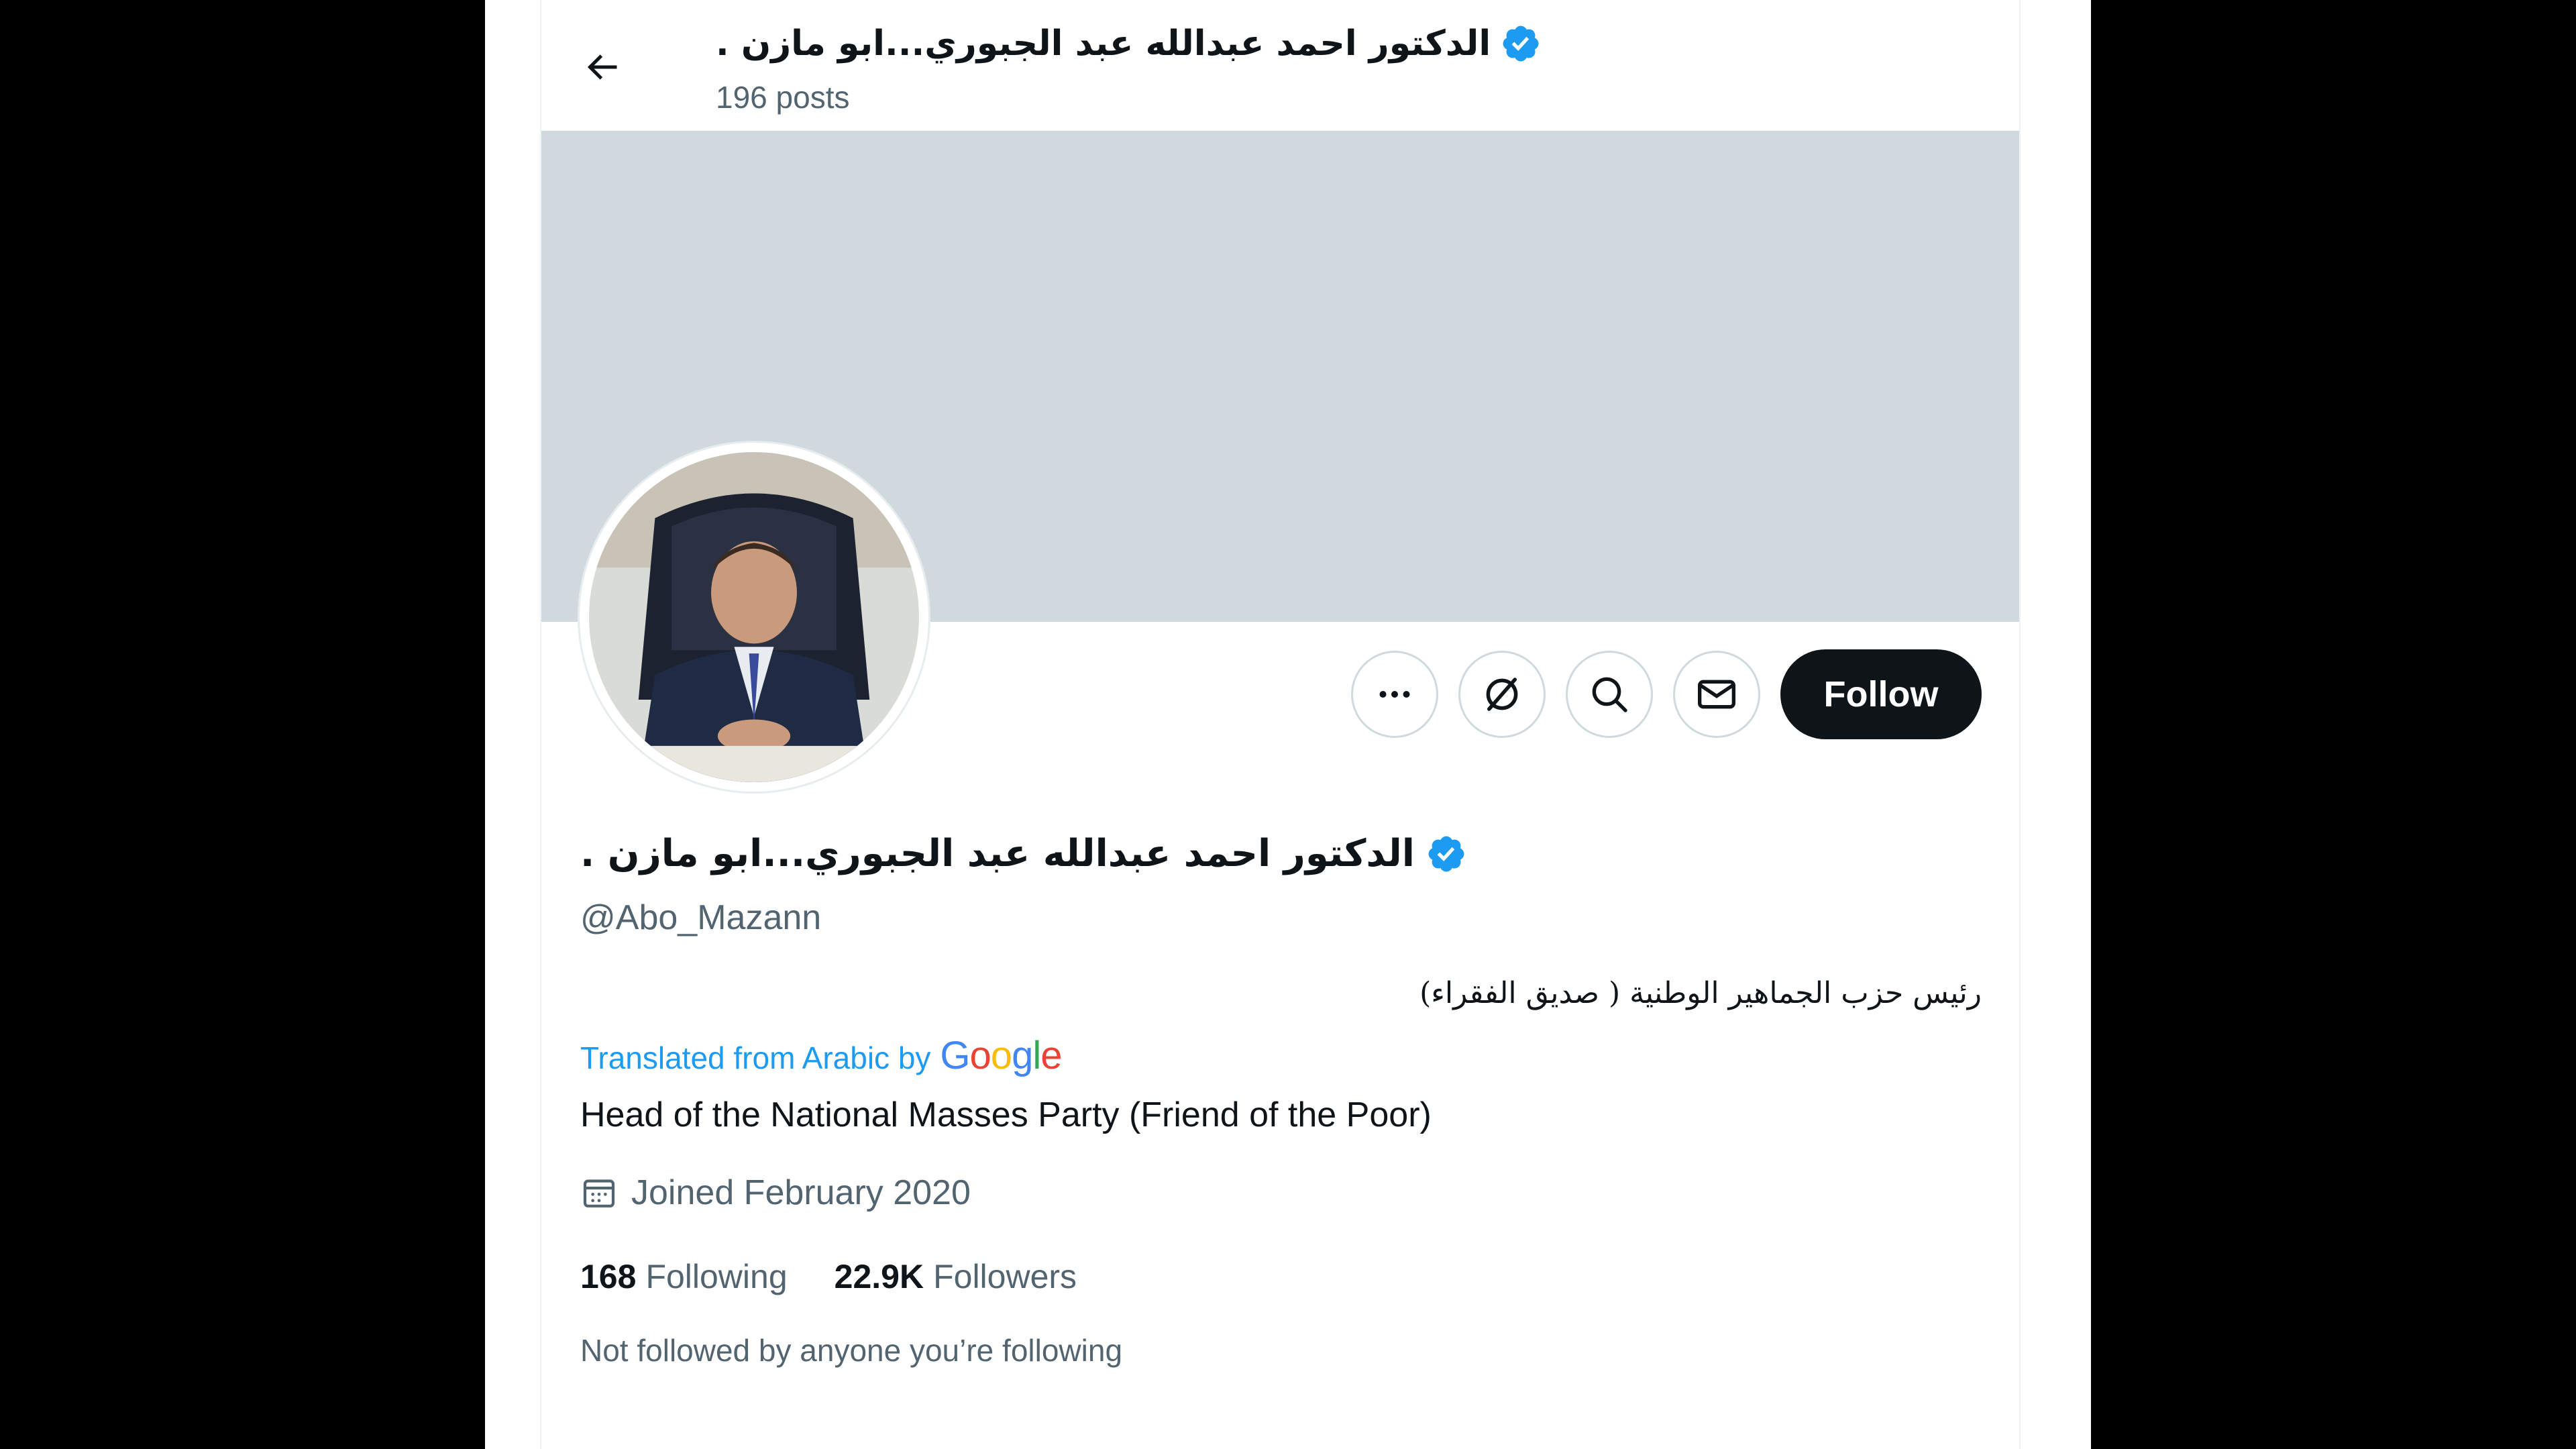 This screenshot has height=1449, width=2576. I want to click on grok-button, so click(1502, 694).